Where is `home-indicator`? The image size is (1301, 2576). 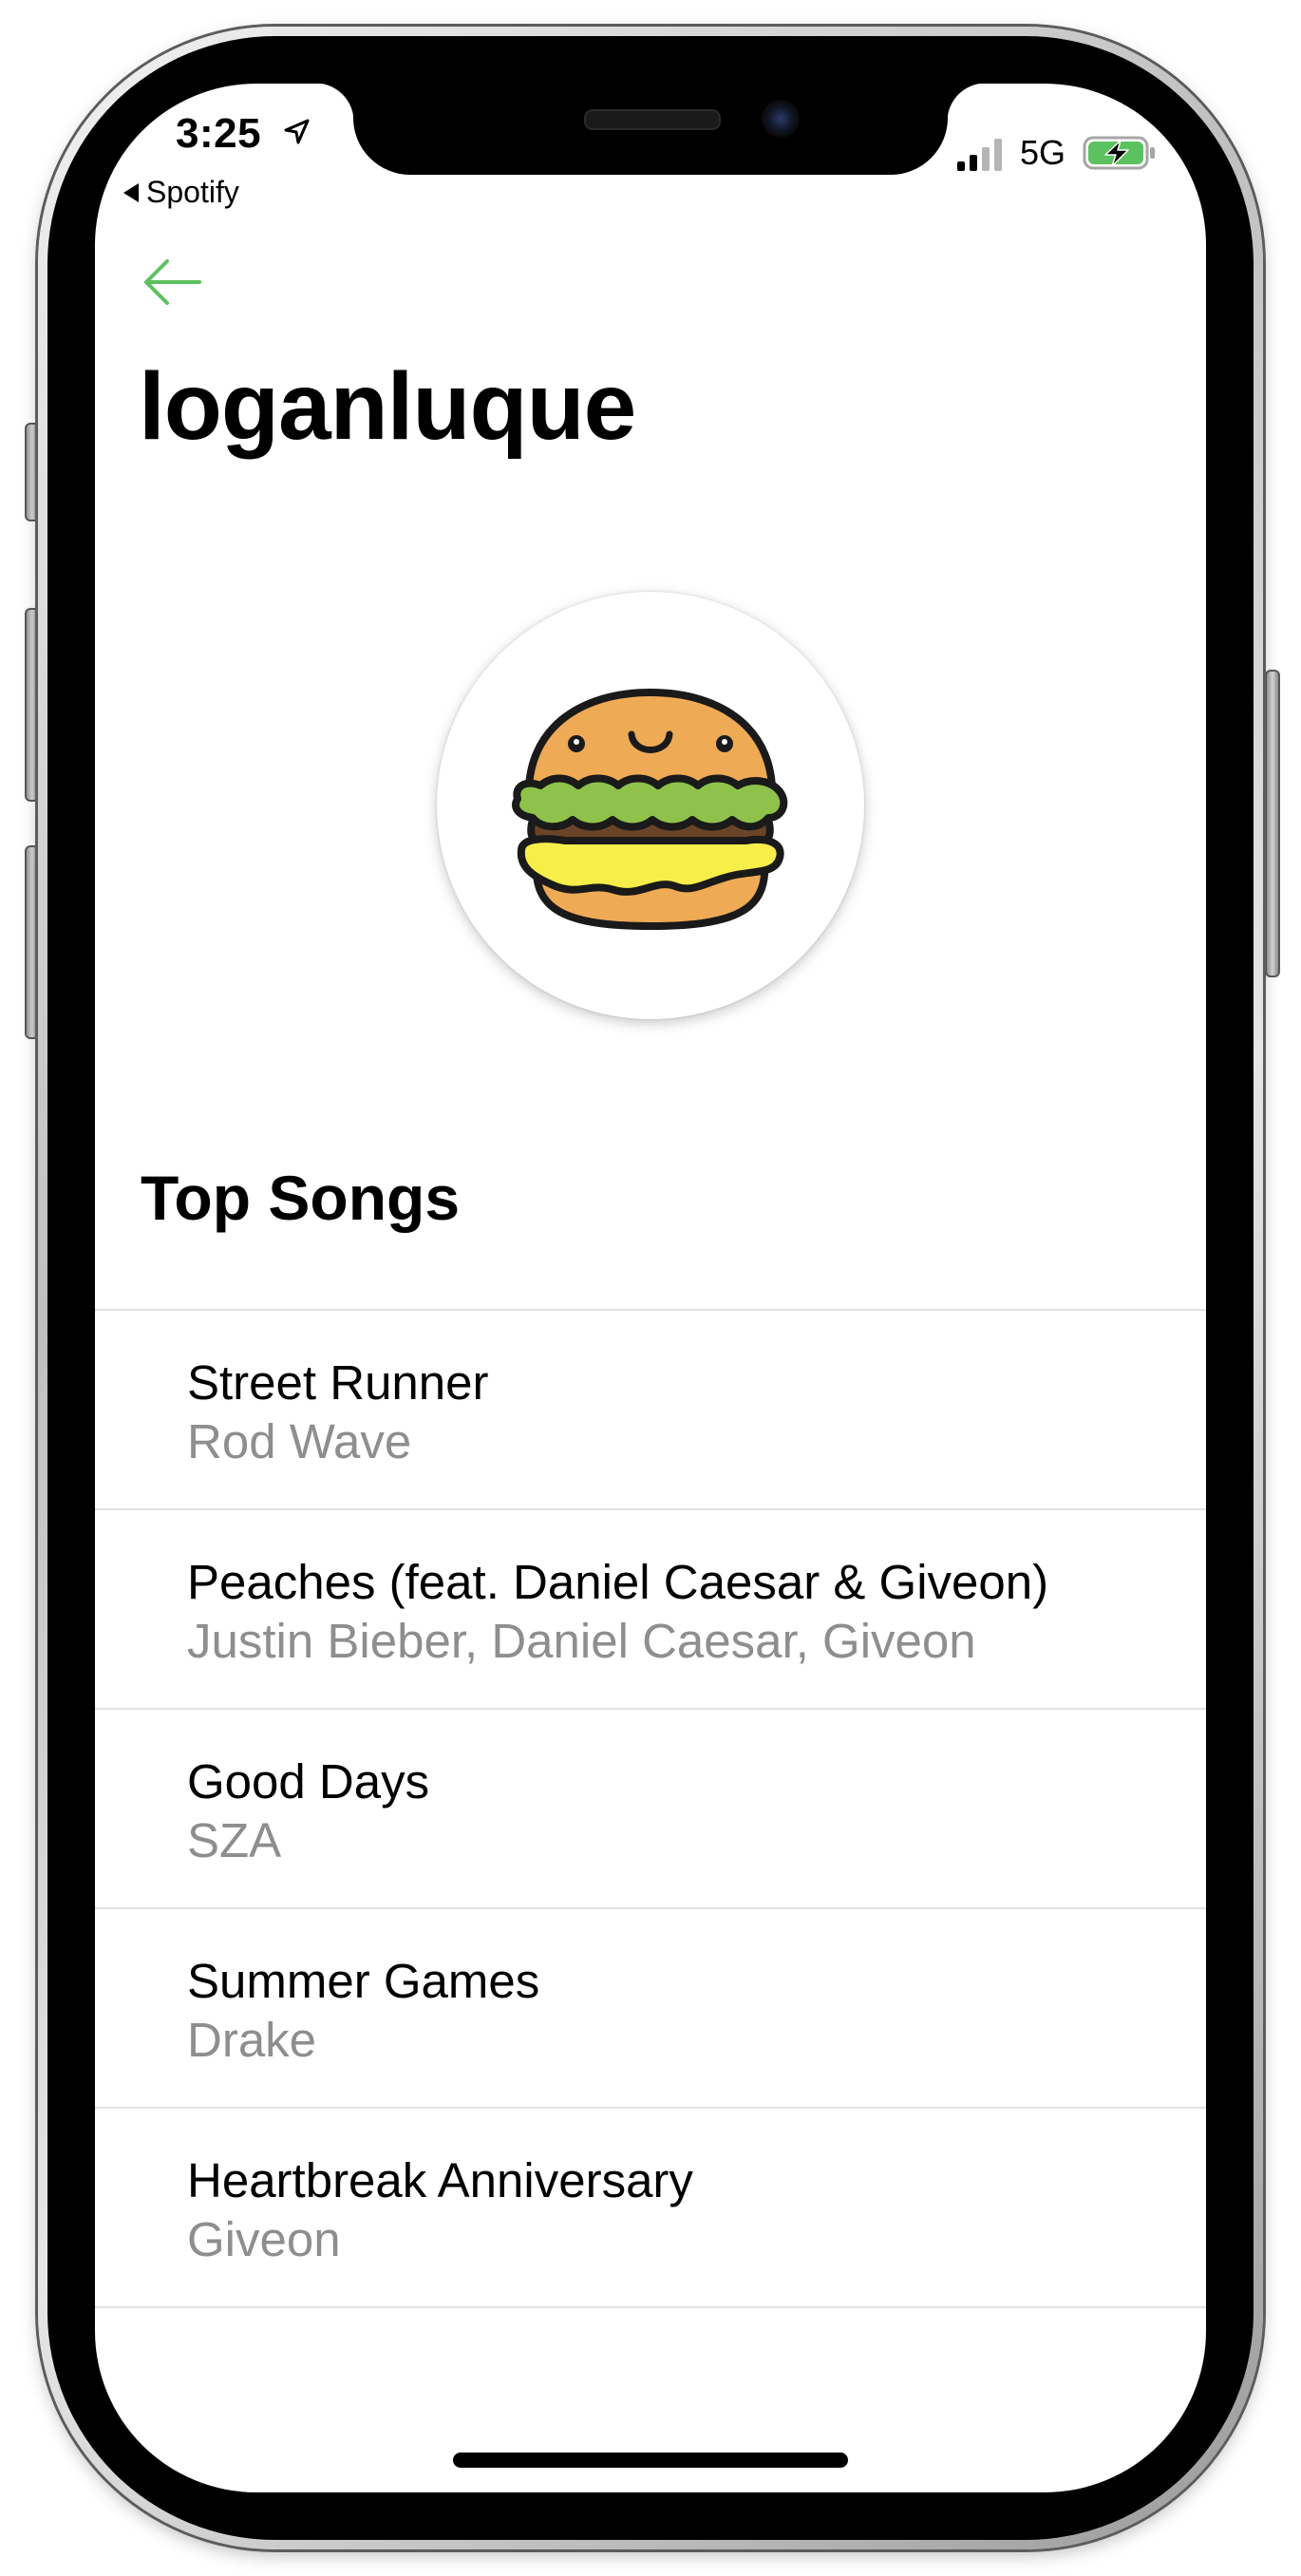 home-indicator is located at coordinates (650, 2460).